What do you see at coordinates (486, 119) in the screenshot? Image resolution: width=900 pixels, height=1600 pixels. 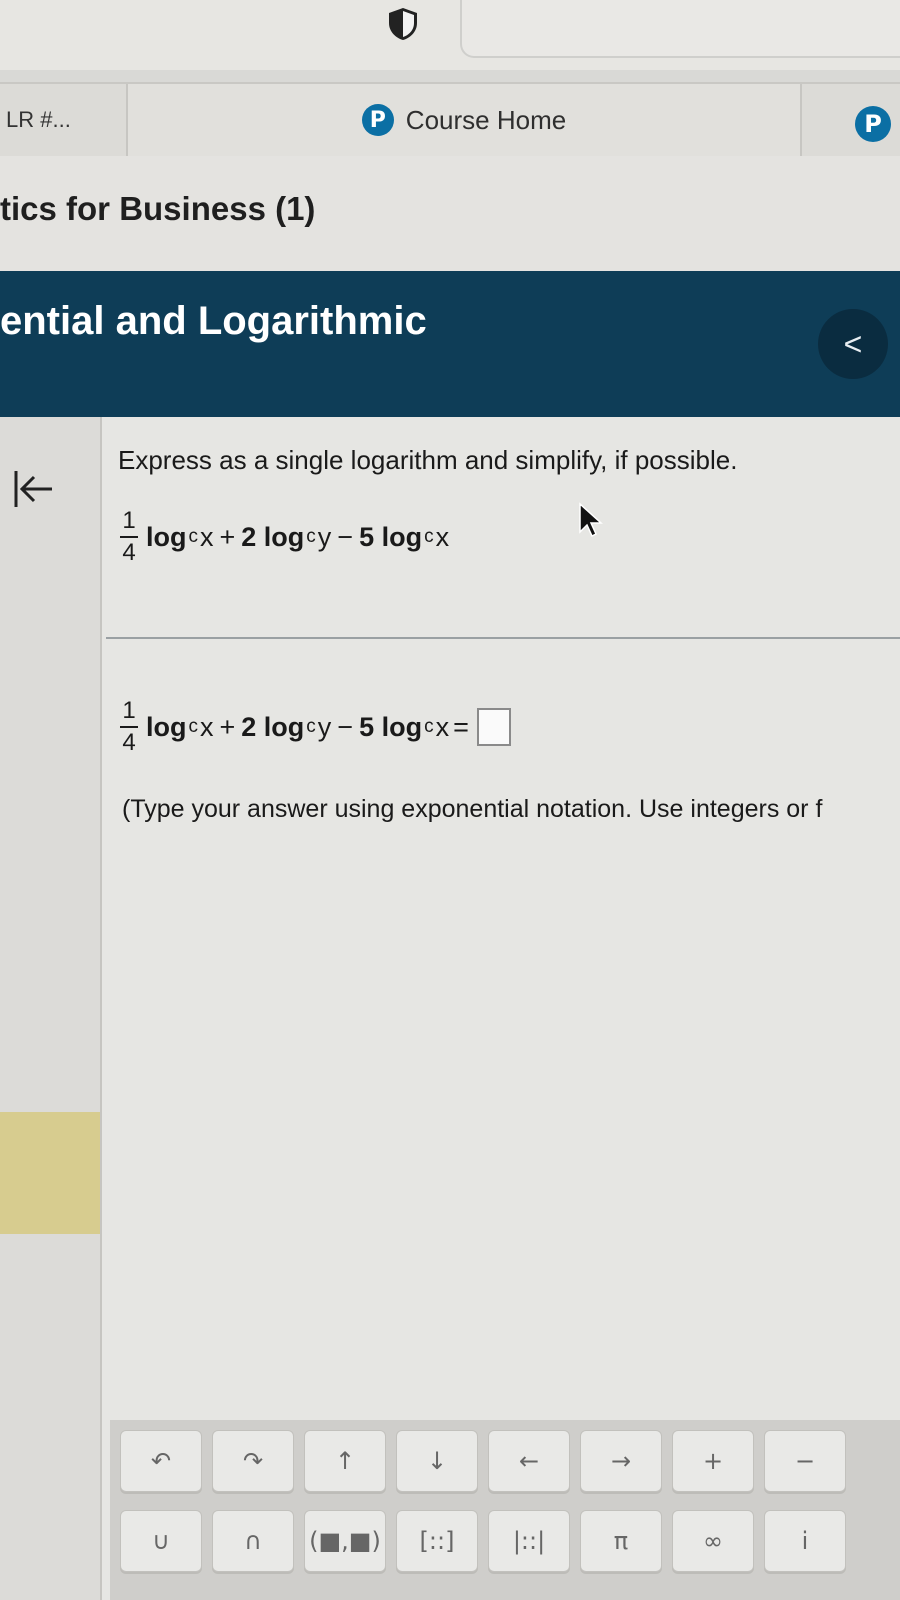 I see `tab-course-home-label: Course Home` at bounding box center [486, 119].